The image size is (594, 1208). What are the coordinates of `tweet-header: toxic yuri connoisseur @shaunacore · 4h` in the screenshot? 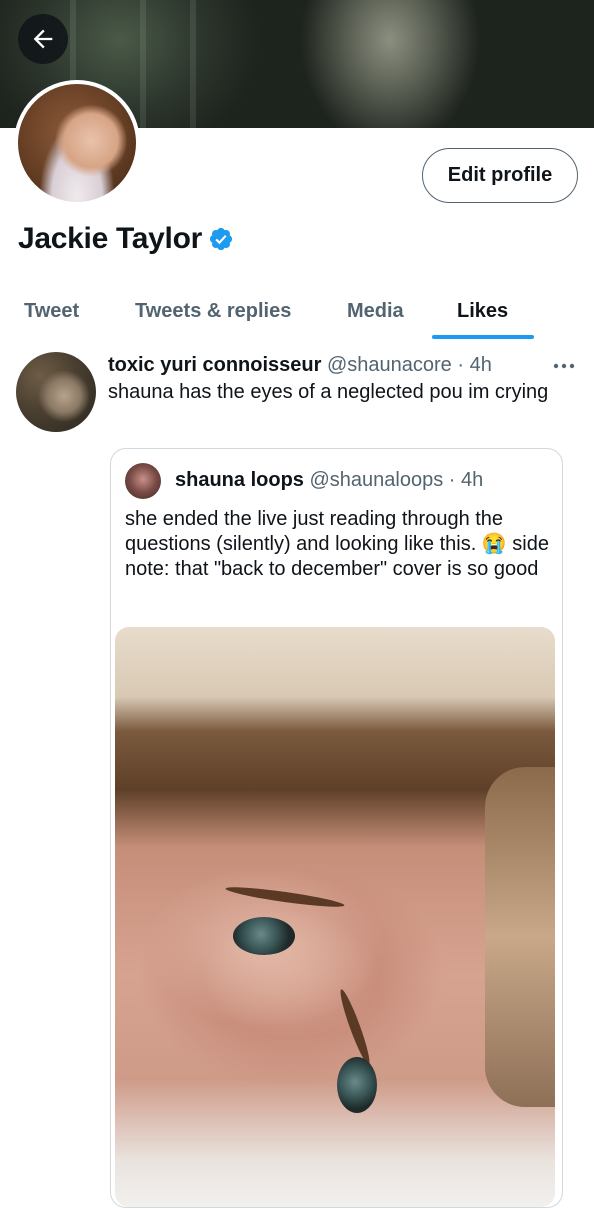 It's located at (300, 365).